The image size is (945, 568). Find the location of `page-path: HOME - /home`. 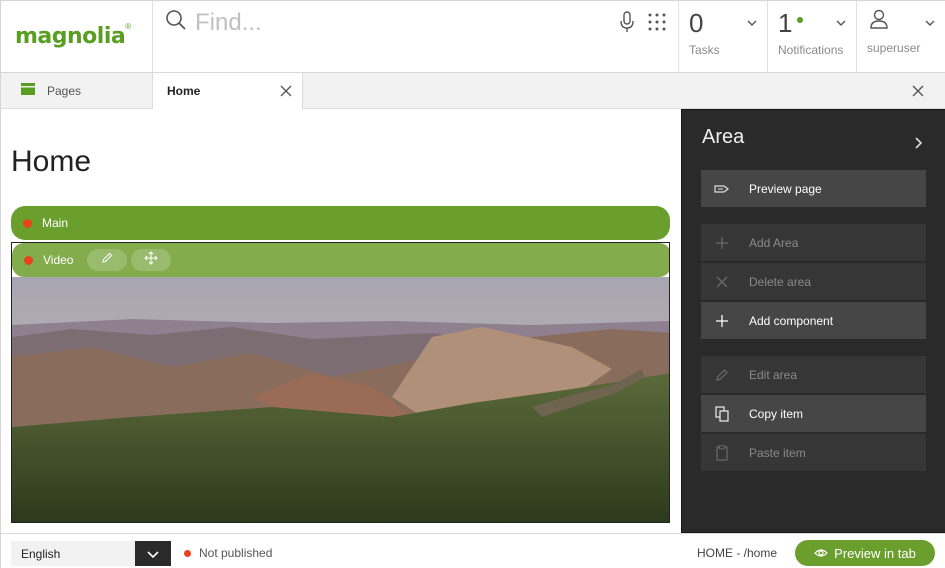

page-path: HOME - /home is located at coordinates (737, 553).